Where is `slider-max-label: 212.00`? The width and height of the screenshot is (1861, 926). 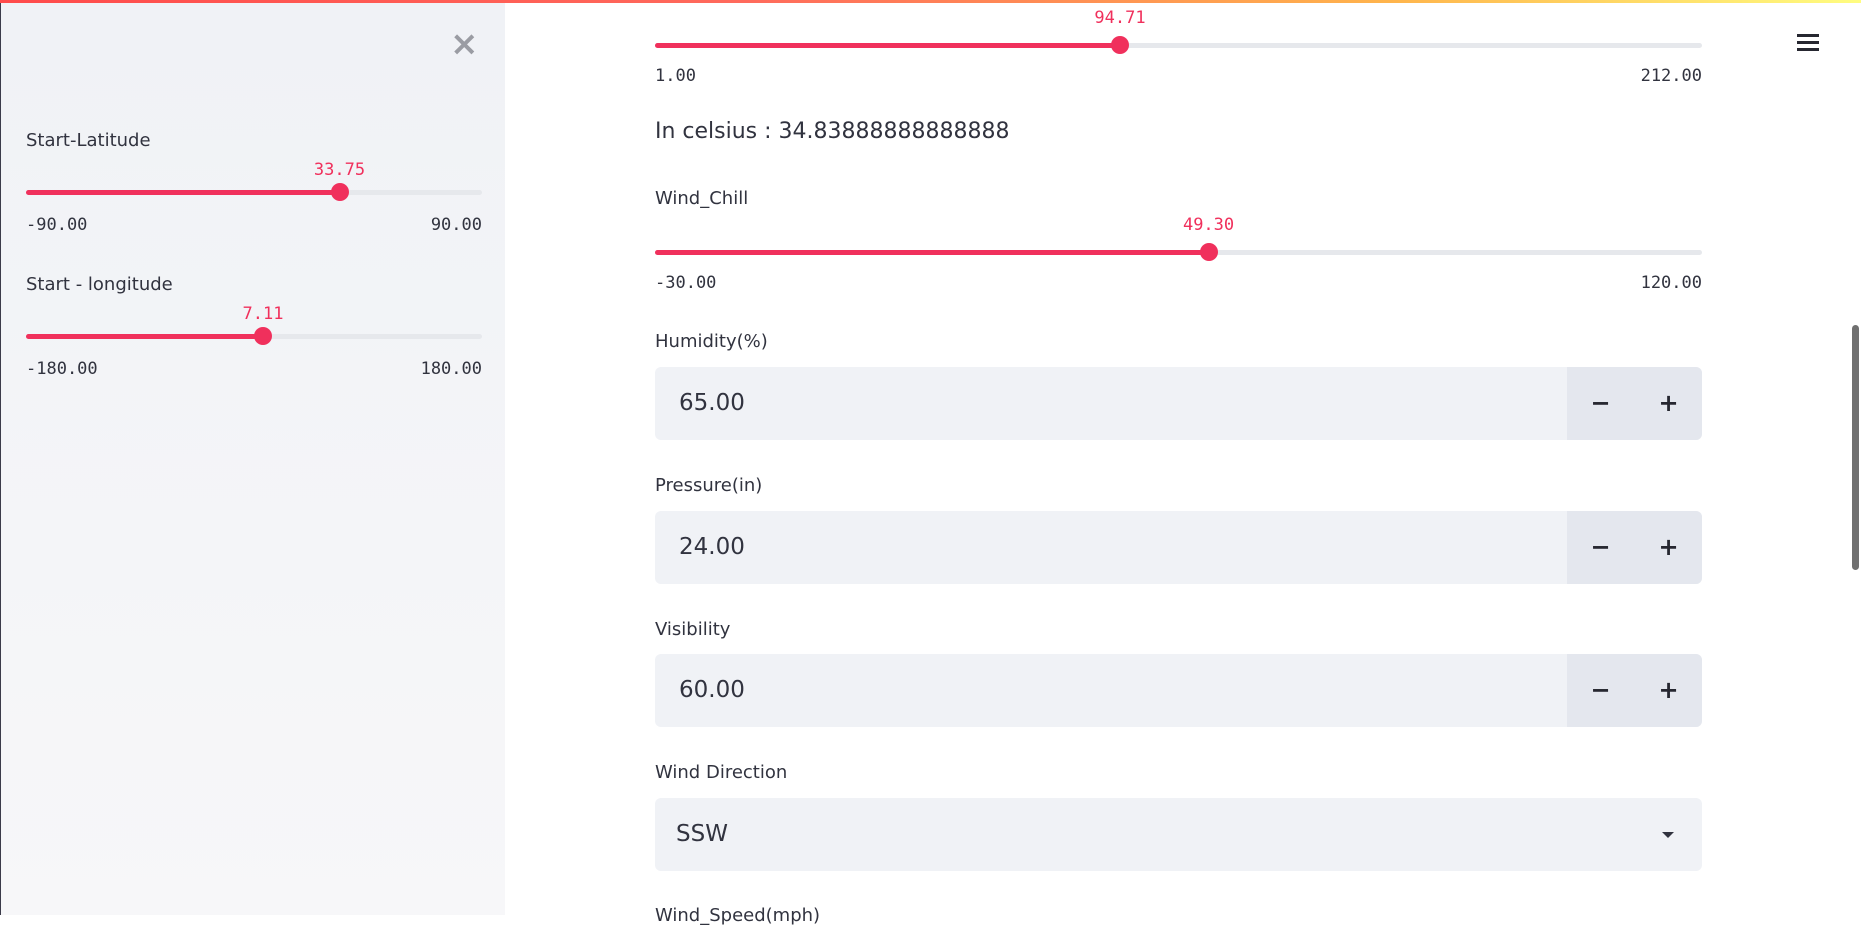 slider-max-label: 212.00 is located at coordinates (1671, 76).